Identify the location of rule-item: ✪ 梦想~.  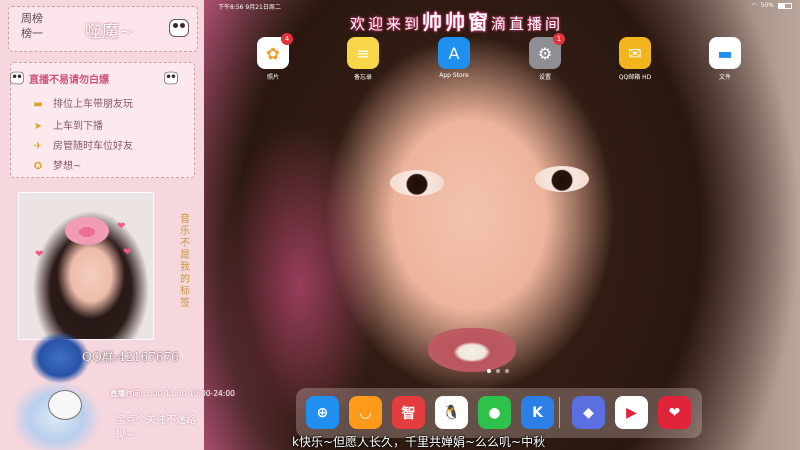
(56, 164).